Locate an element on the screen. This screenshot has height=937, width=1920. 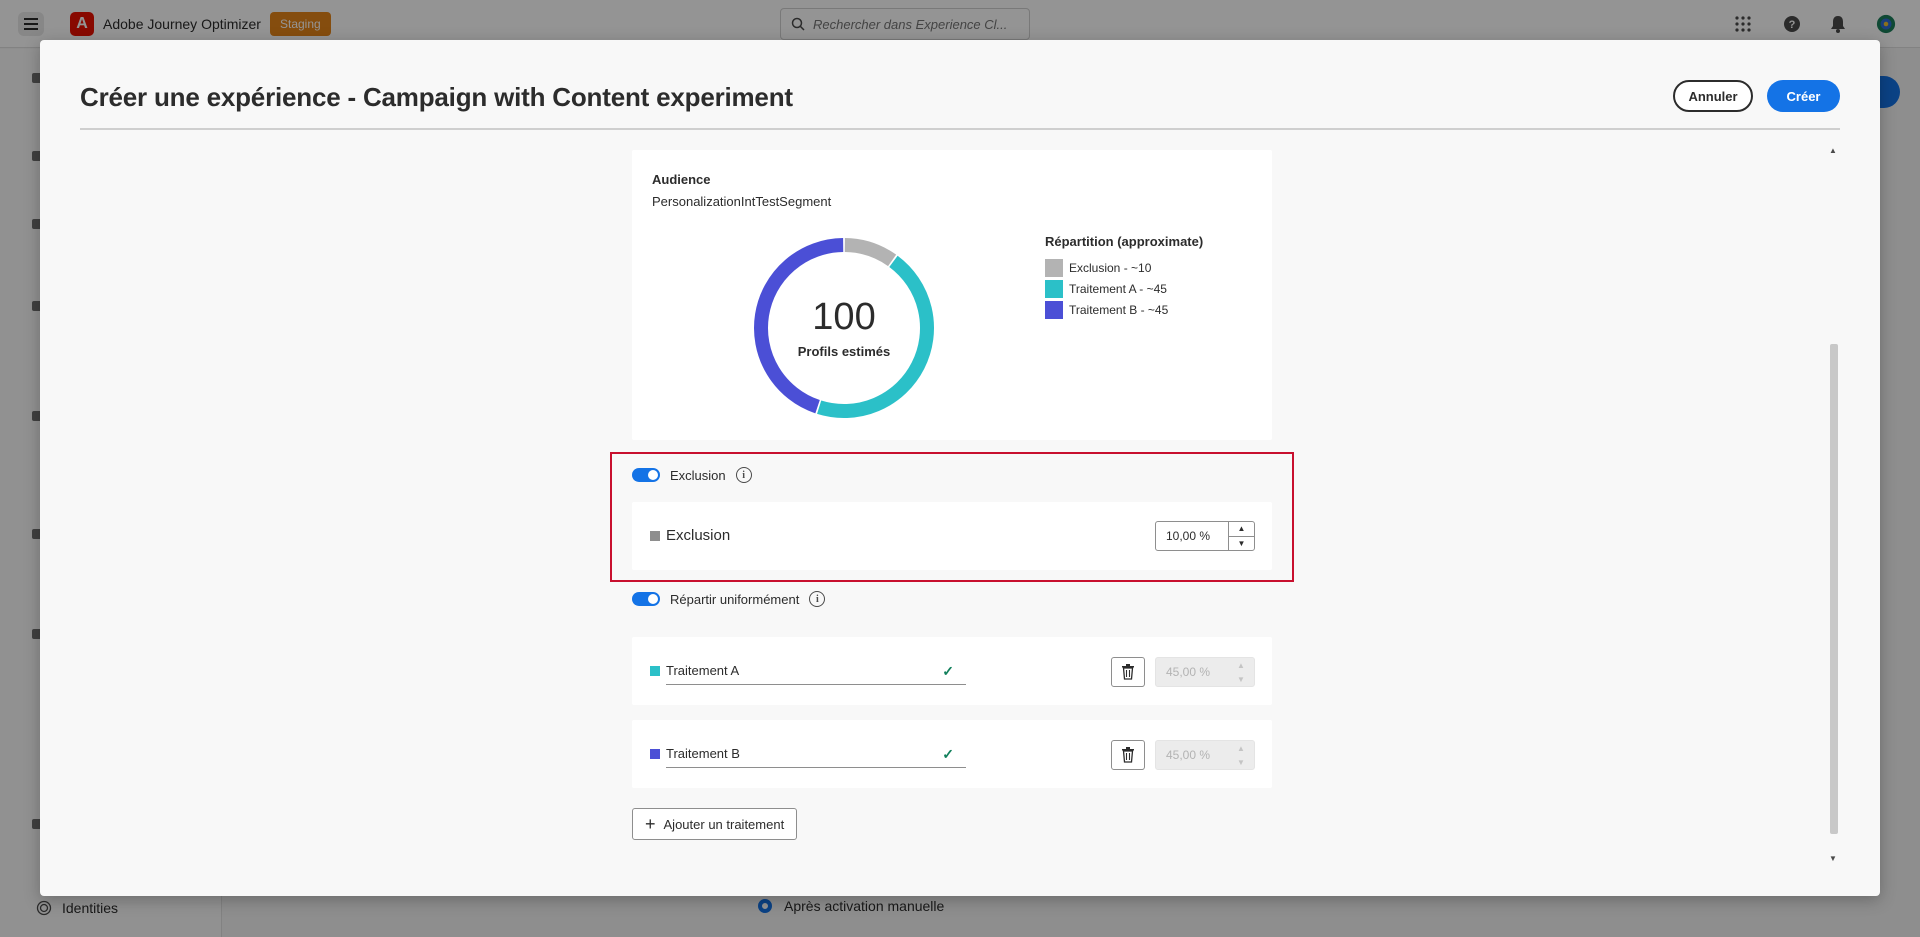
cancel-button: Annuler is located at coordinates (1713, 96).